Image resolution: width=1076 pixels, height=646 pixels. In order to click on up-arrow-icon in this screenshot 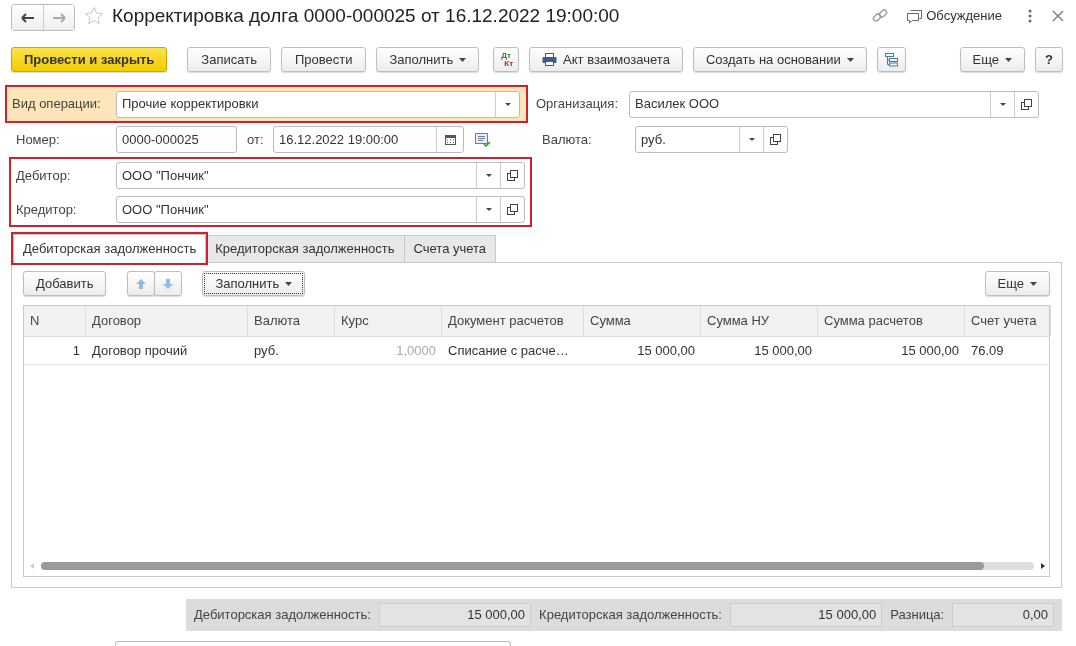, I will do `click(141, 283)`.